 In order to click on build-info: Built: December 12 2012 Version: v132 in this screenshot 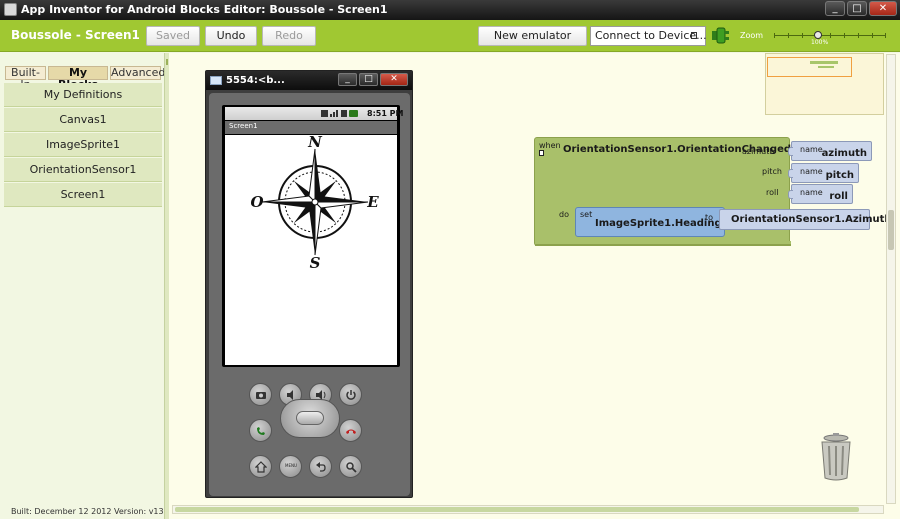, I will do `click(90, 511)`.